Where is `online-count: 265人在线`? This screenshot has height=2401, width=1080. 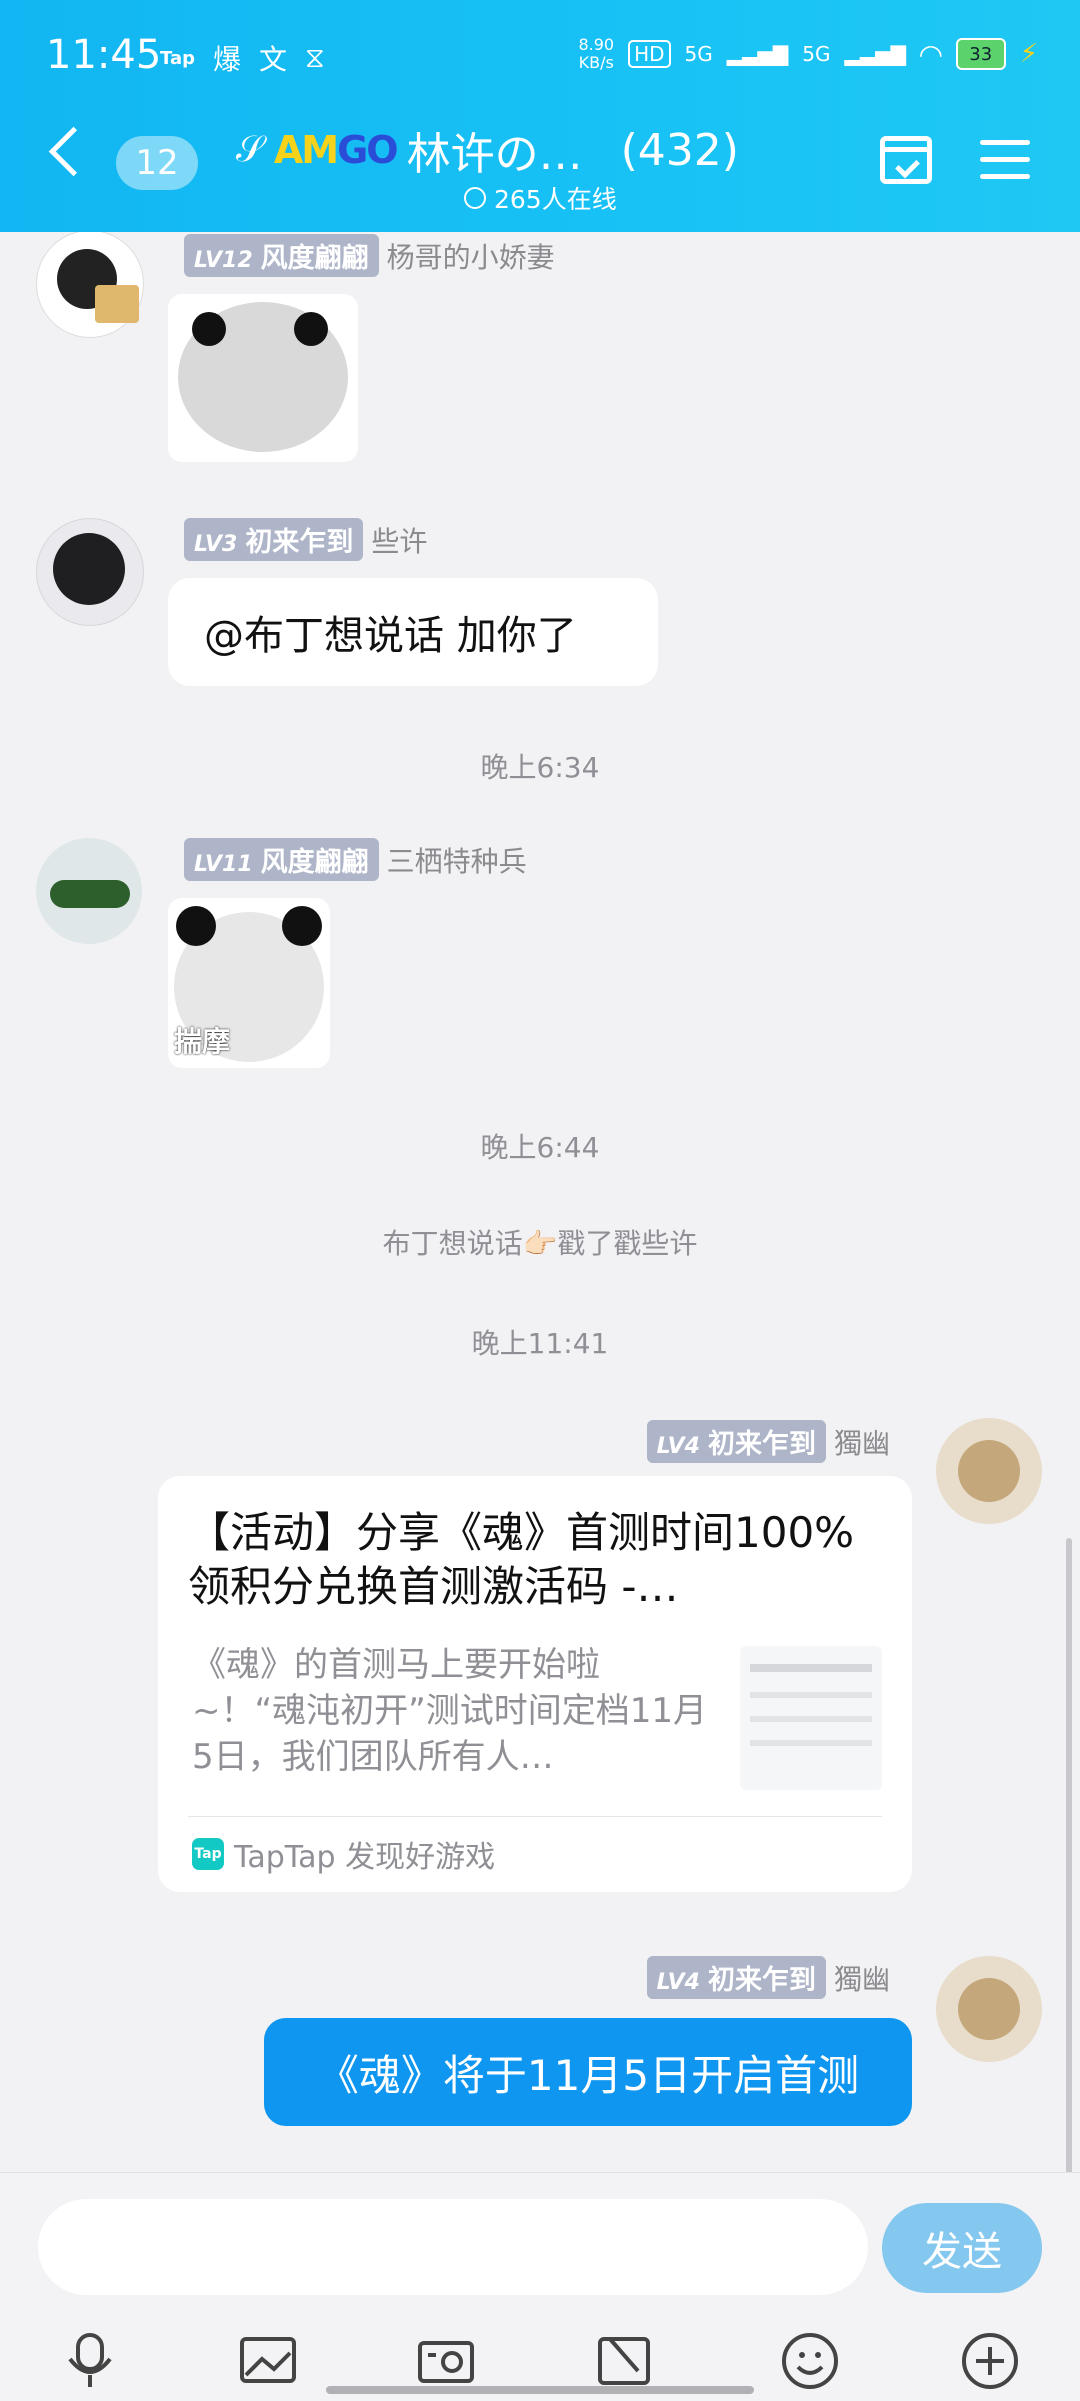 online-count: 265人在线 is located at coordinates (555, 199).